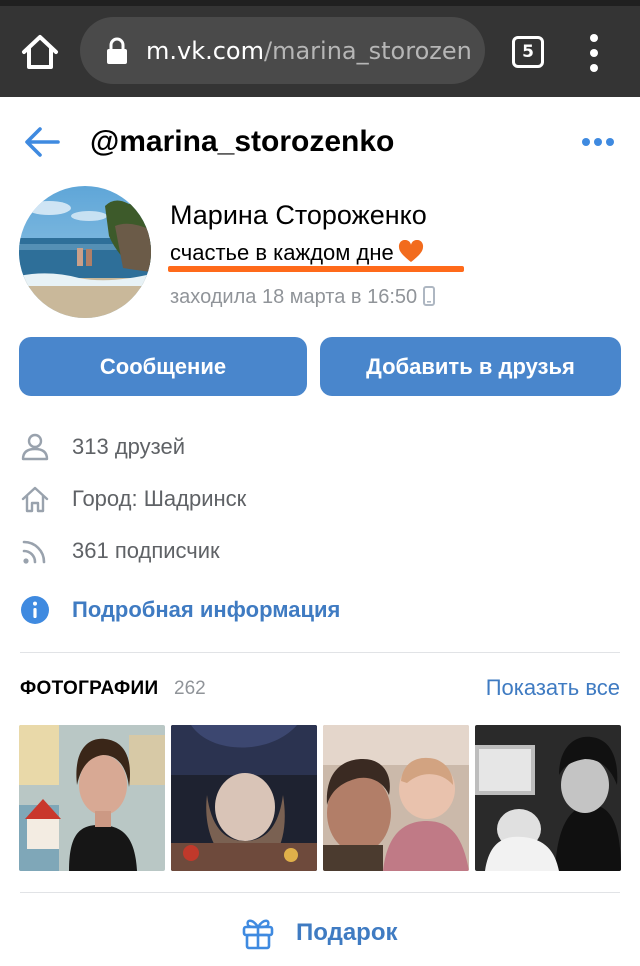 This screenshot has width=640, height=966. I want to click on details-link: Подробная информация, so click(190, 610).